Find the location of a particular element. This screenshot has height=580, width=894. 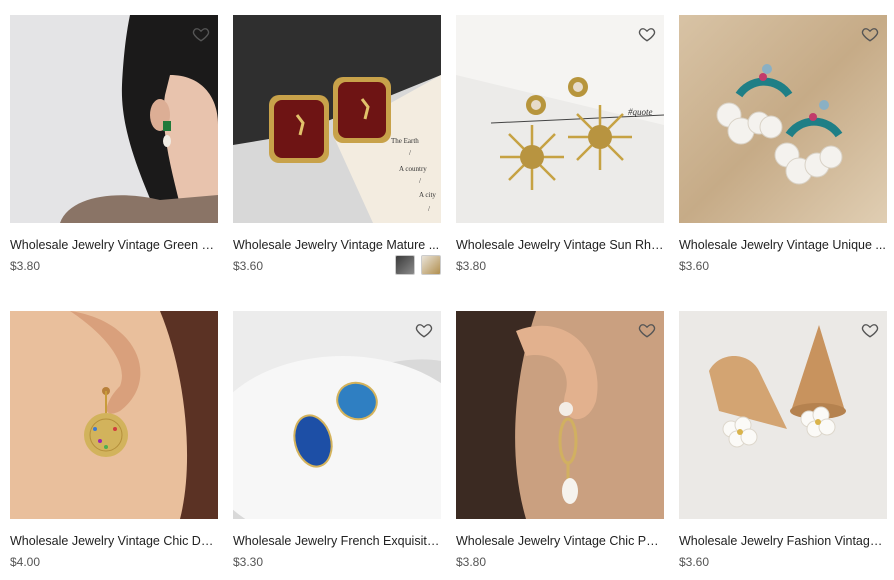

image-text-line: The Earth is located at coordinates (405, 141).